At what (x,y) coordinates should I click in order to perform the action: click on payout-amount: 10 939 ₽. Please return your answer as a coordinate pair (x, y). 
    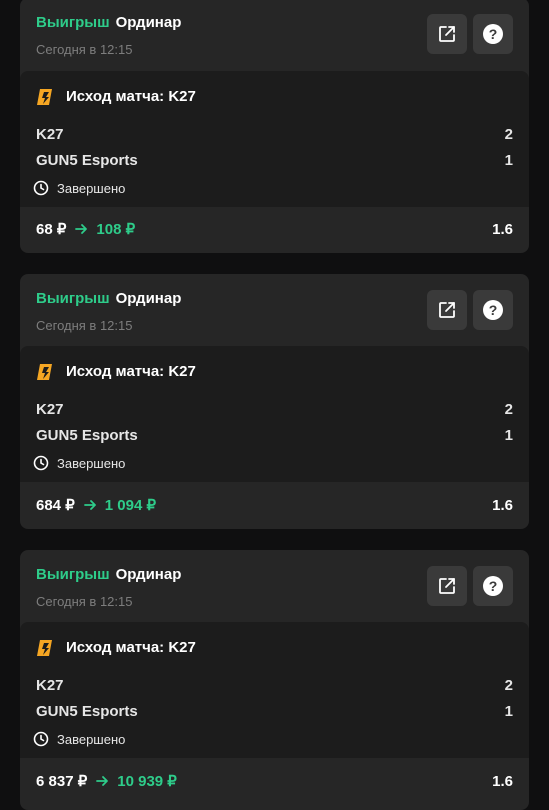
    Looking at the image, I should click on (147, 781).